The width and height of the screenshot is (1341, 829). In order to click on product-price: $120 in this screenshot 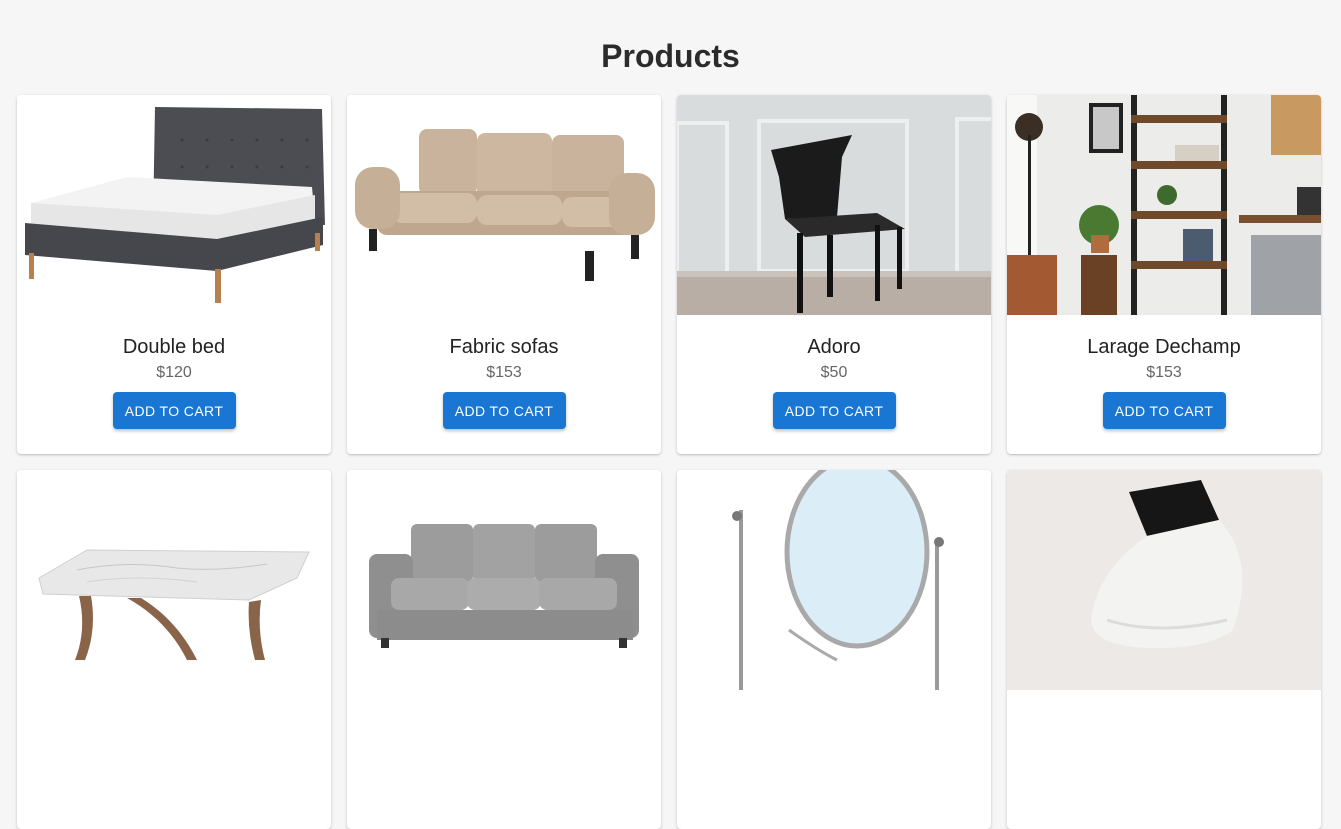, I will do `click(174, 372)`.